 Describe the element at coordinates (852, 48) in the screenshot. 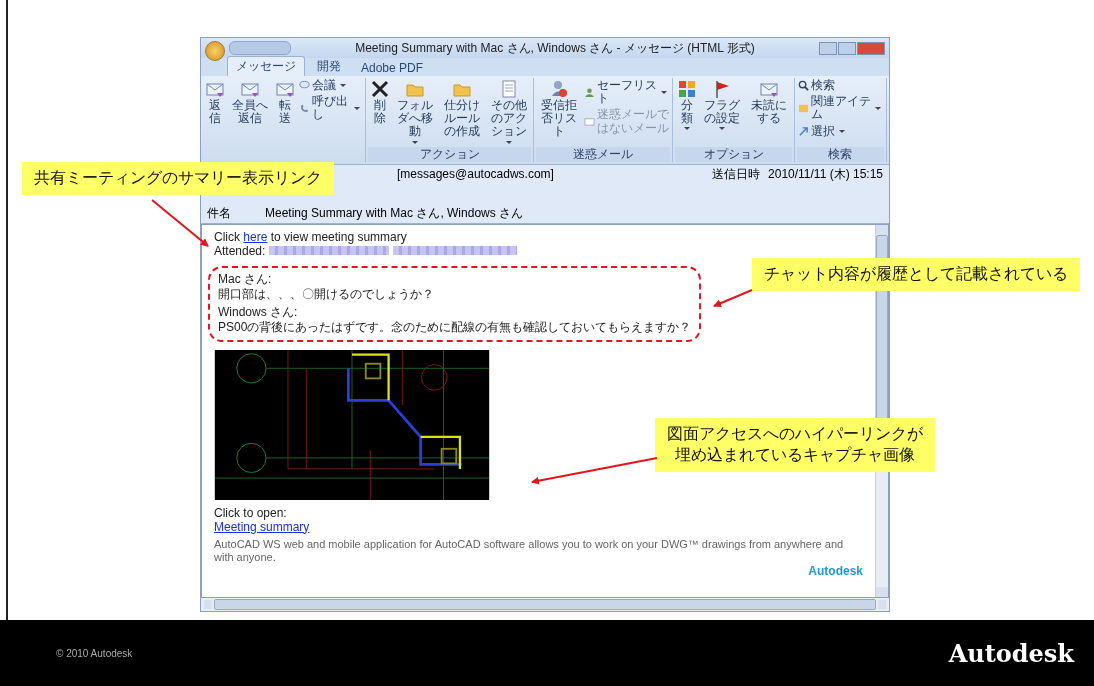

I see `window-controls` at that location.